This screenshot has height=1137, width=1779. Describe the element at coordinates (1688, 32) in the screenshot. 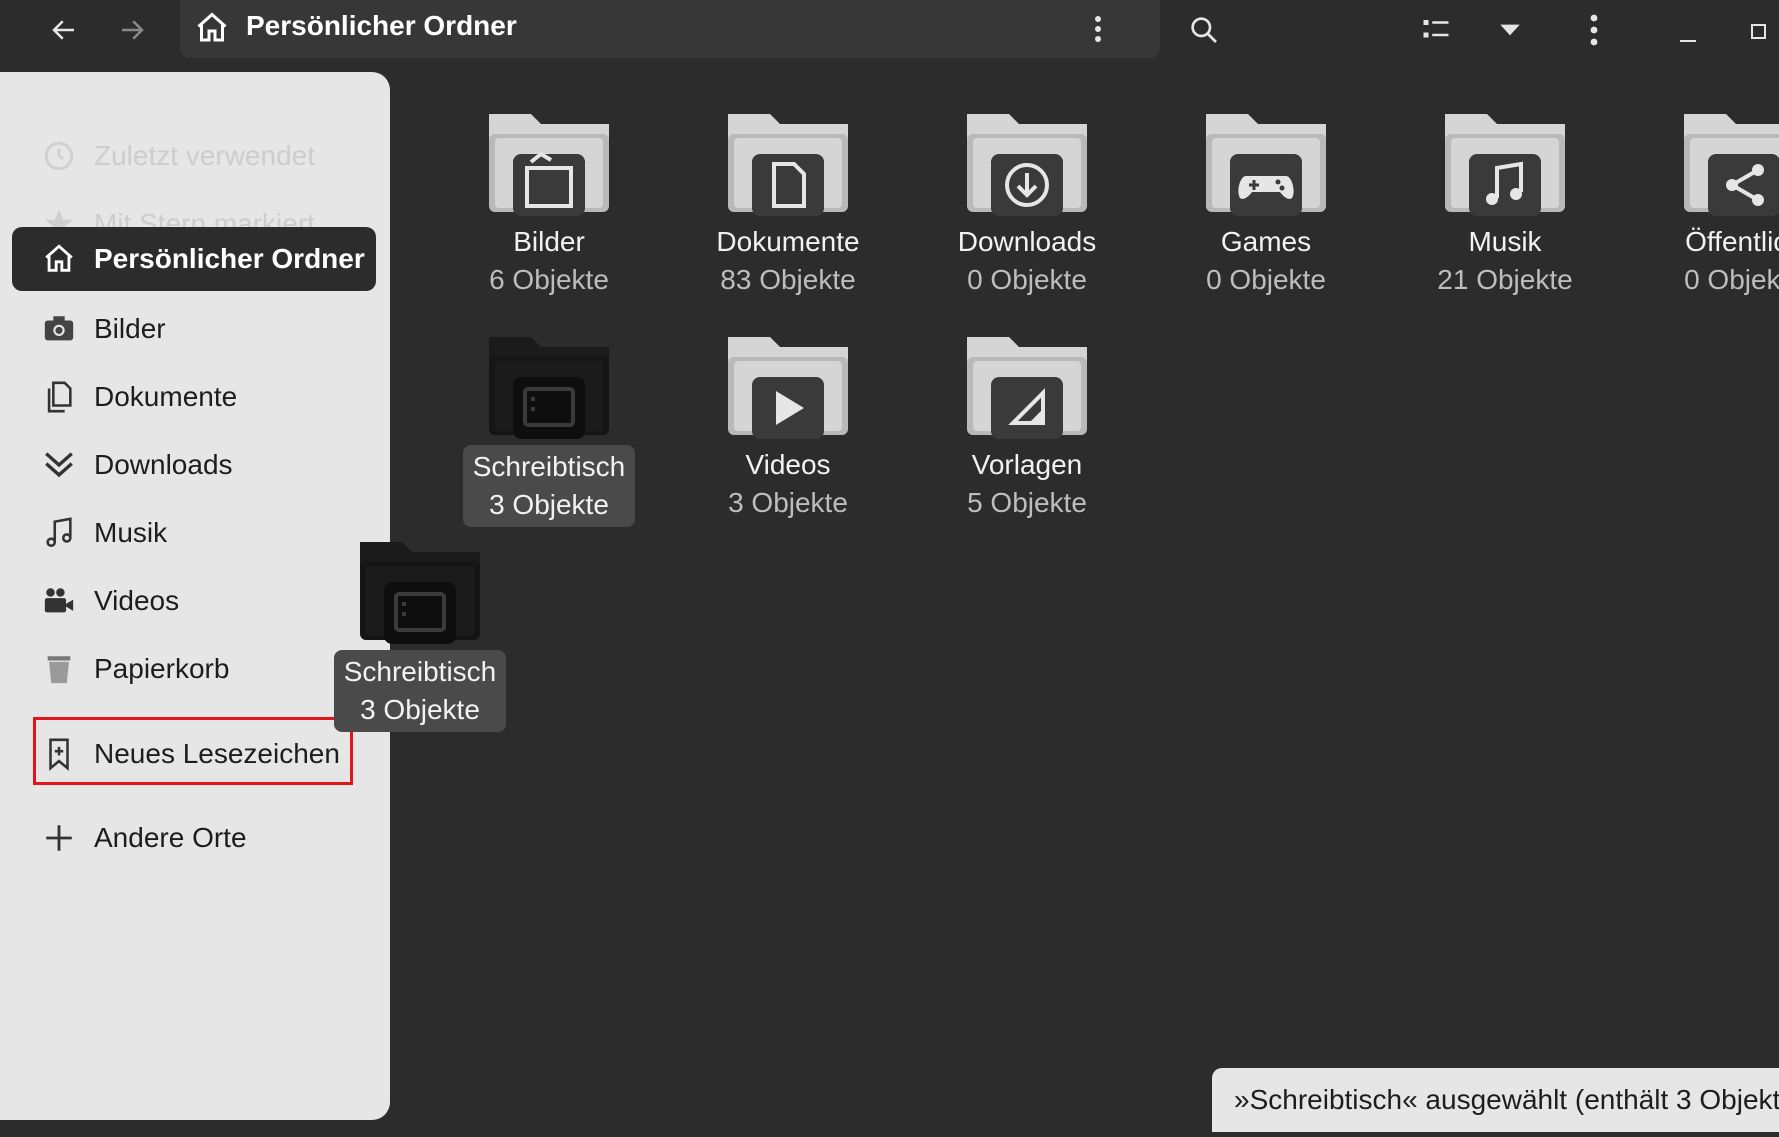

I see `minimize-button` at that location.